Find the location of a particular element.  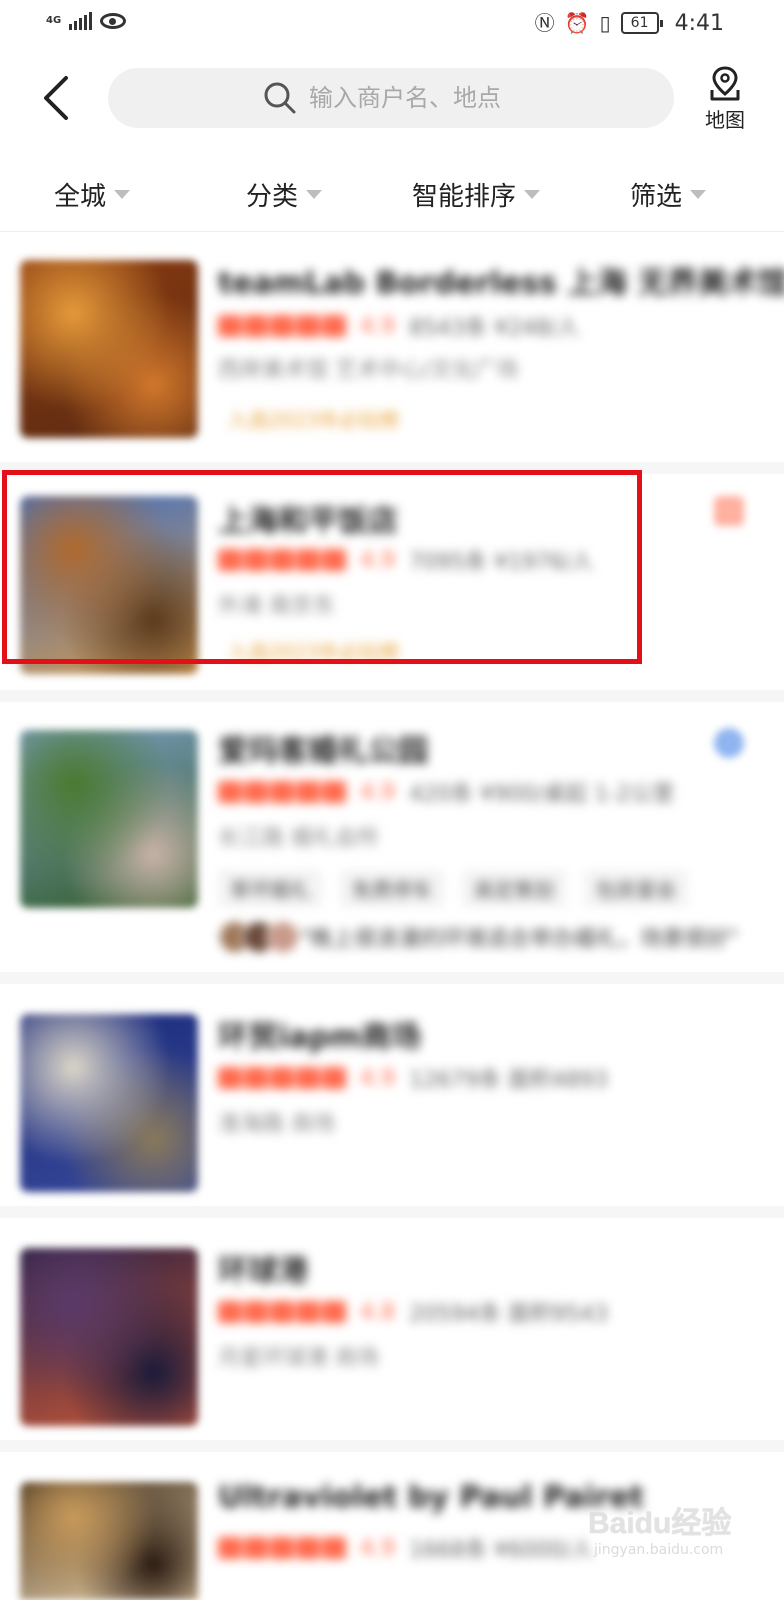

filter-more-label: 筛选 is located at coordinates (656, 197).